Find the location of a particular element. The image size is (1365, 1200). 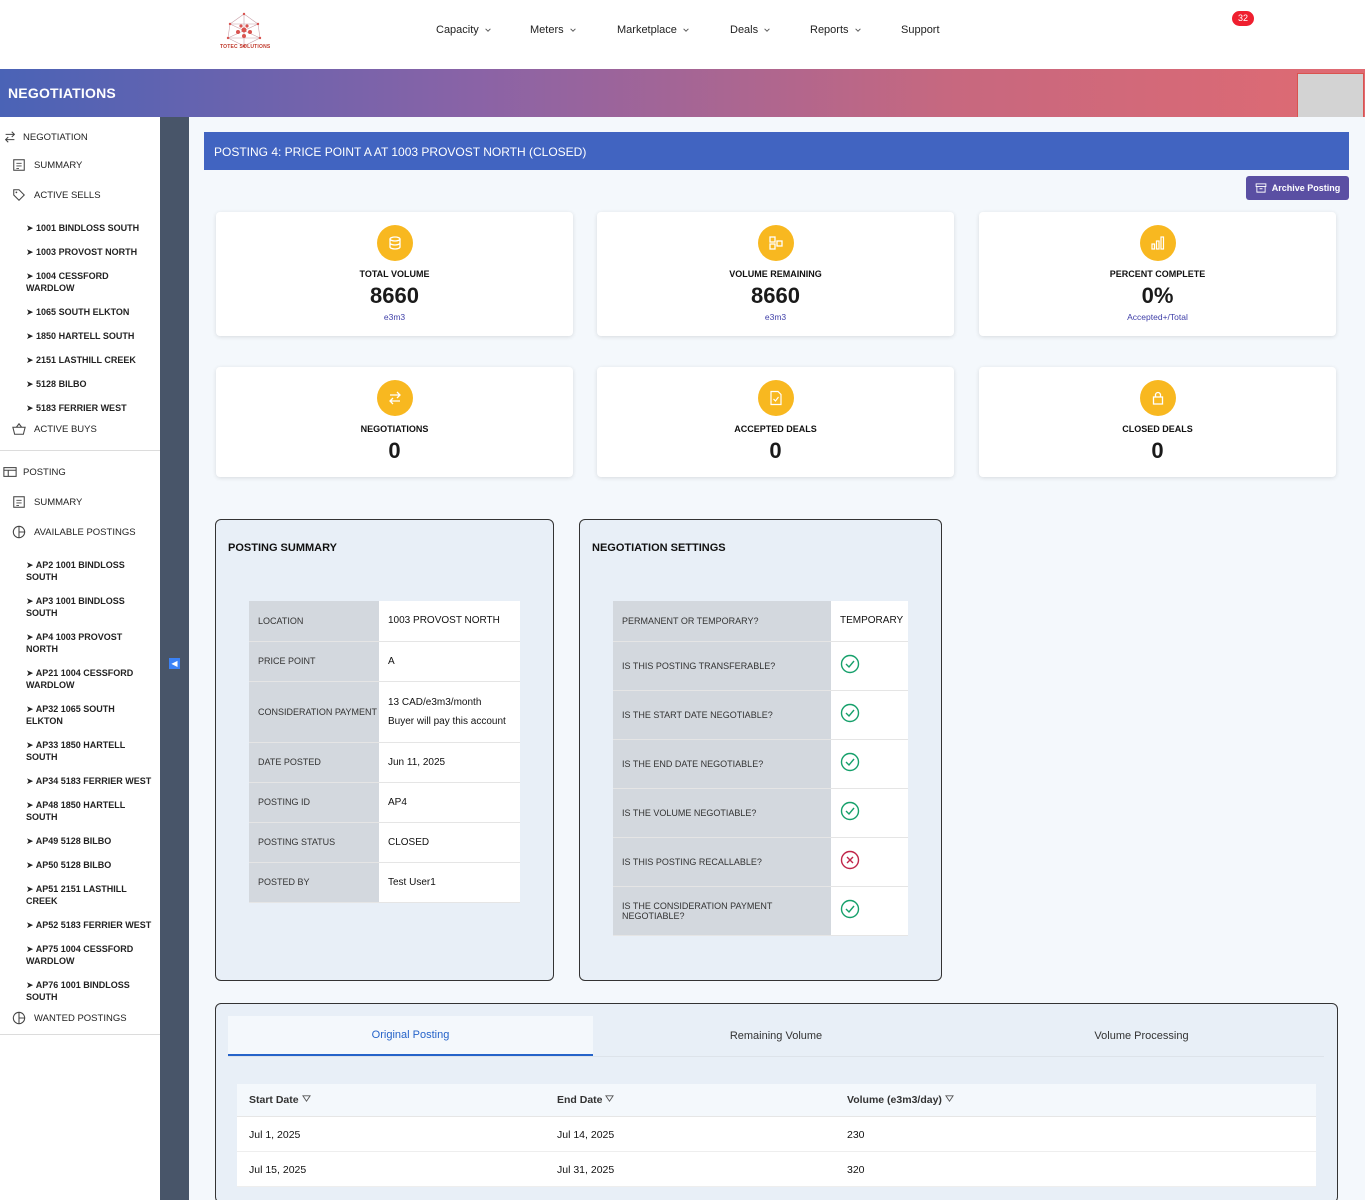

stat-closed-deals: CLOSED DEALS 0 is located at coordinates (1157, 422).